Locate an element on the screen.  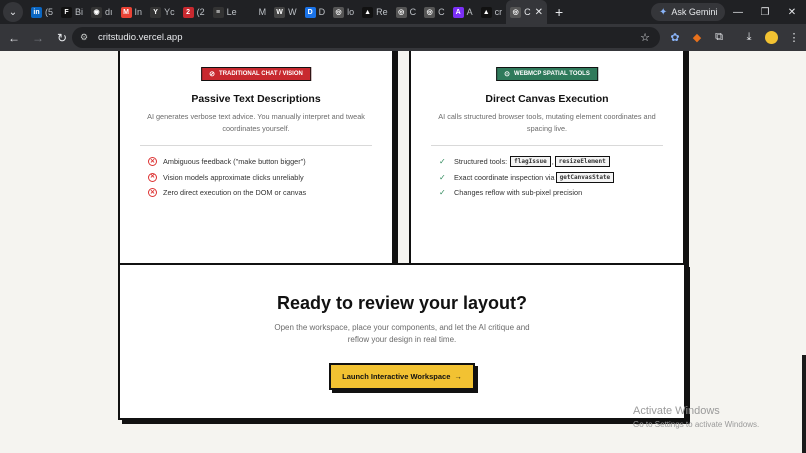
address-bar: ⚙ critstudio.vercel.app ☆ is located at coordinates (366, 37).